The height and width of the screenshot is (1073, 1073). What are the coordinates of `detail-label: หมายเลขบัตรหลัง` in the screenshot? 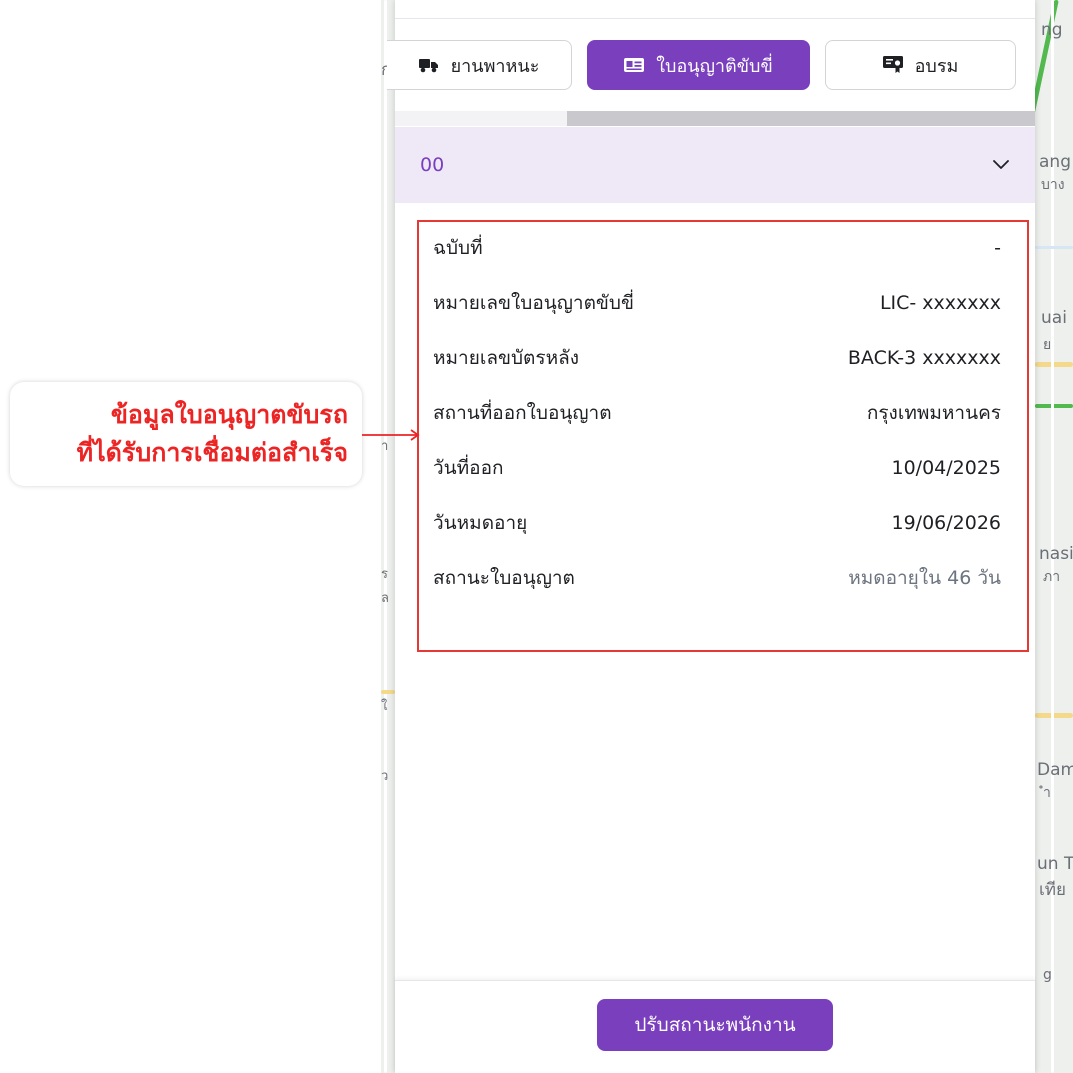 It's located at (506, 358).